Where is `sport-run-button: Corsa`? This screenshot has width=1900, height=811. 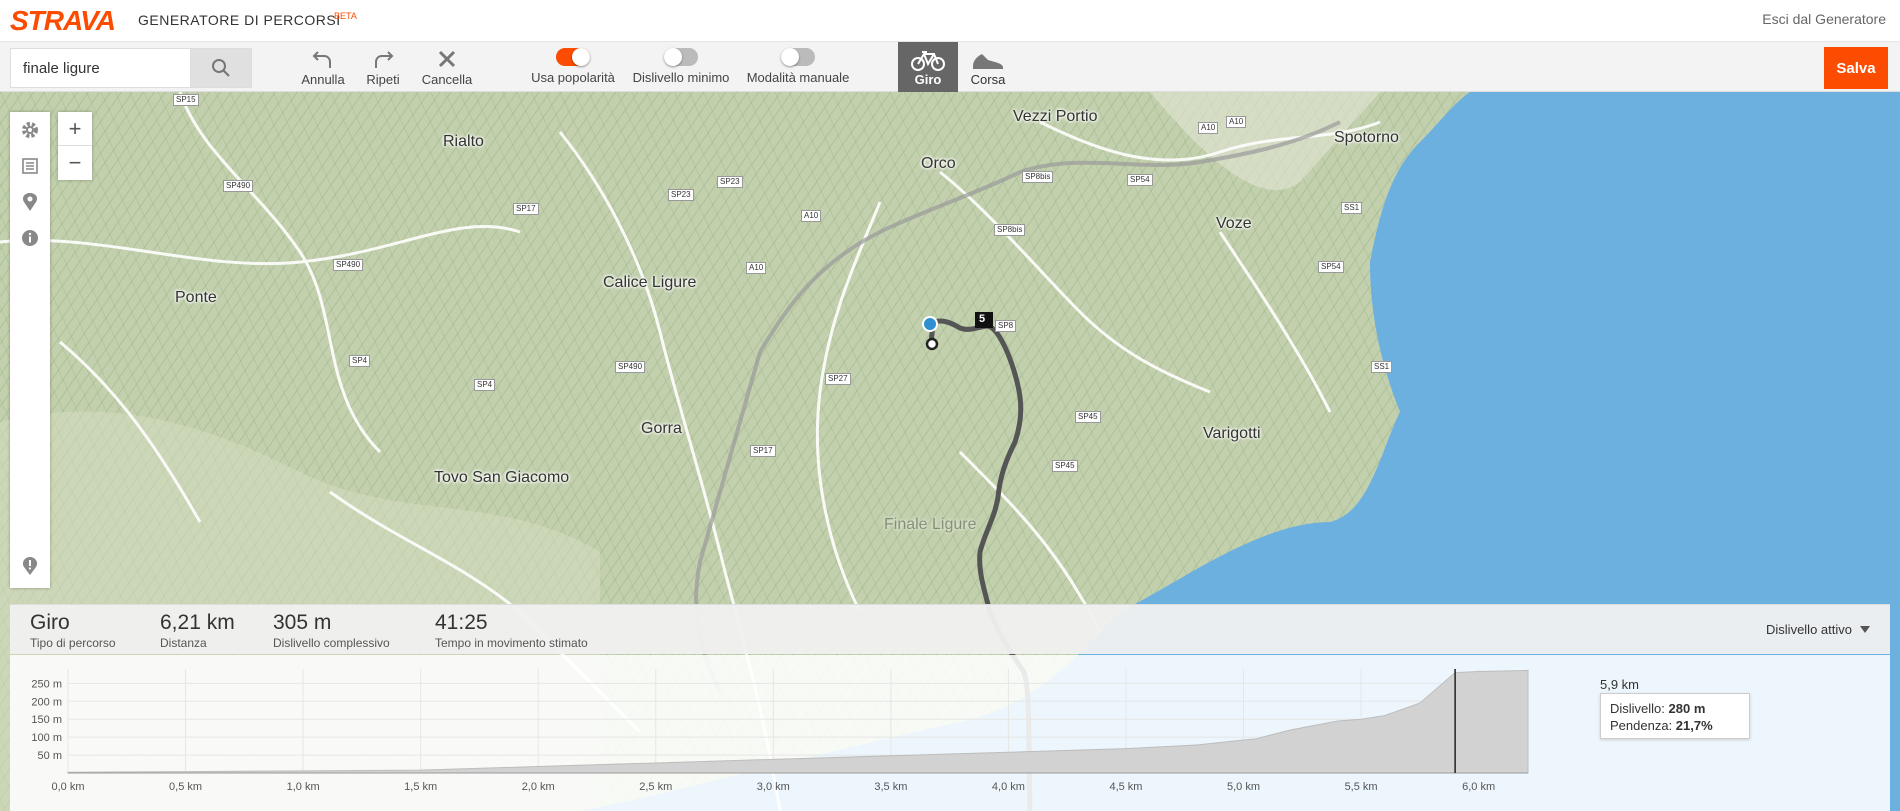
sport-run-button: Corsa is located at coordinates (988, 67).